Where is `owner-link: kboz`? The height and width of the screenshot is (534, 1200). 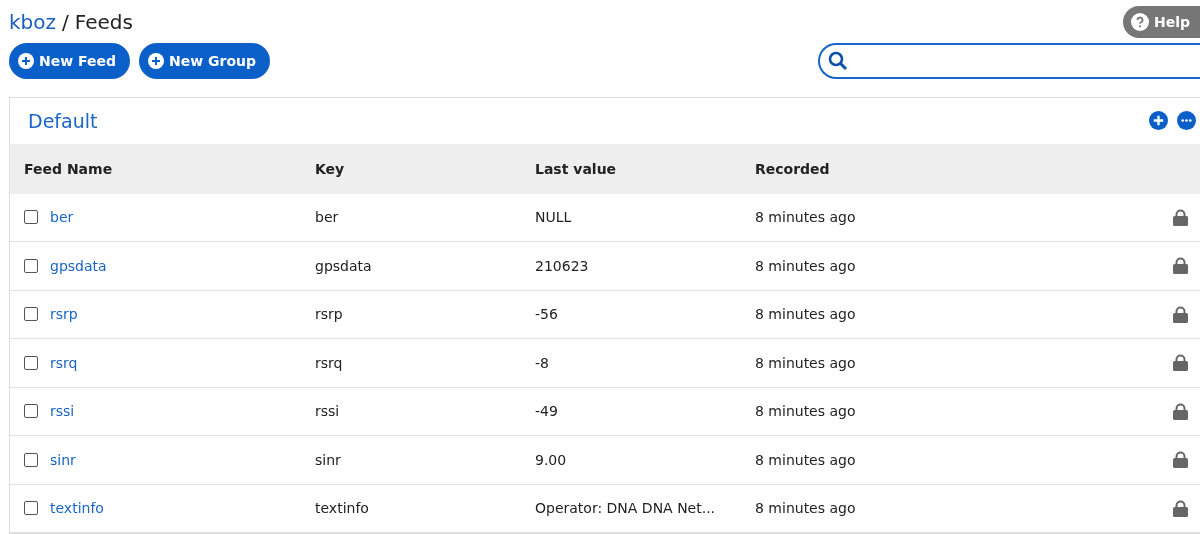
owner-link: kboz is located at coordinates (32, 22).